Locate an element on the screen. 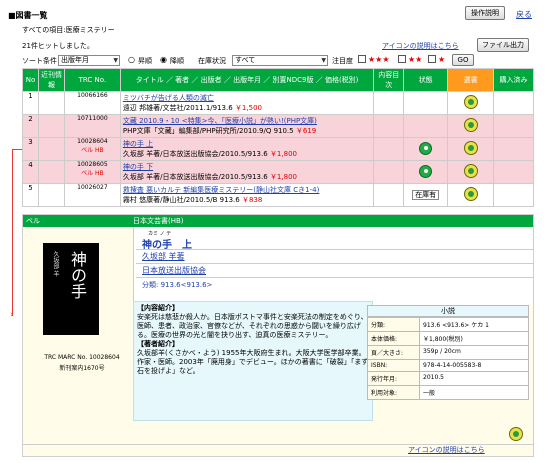 This screenshot has width=558, height=463. spec-value: 2010.5 is located at coordinates (474, 378).